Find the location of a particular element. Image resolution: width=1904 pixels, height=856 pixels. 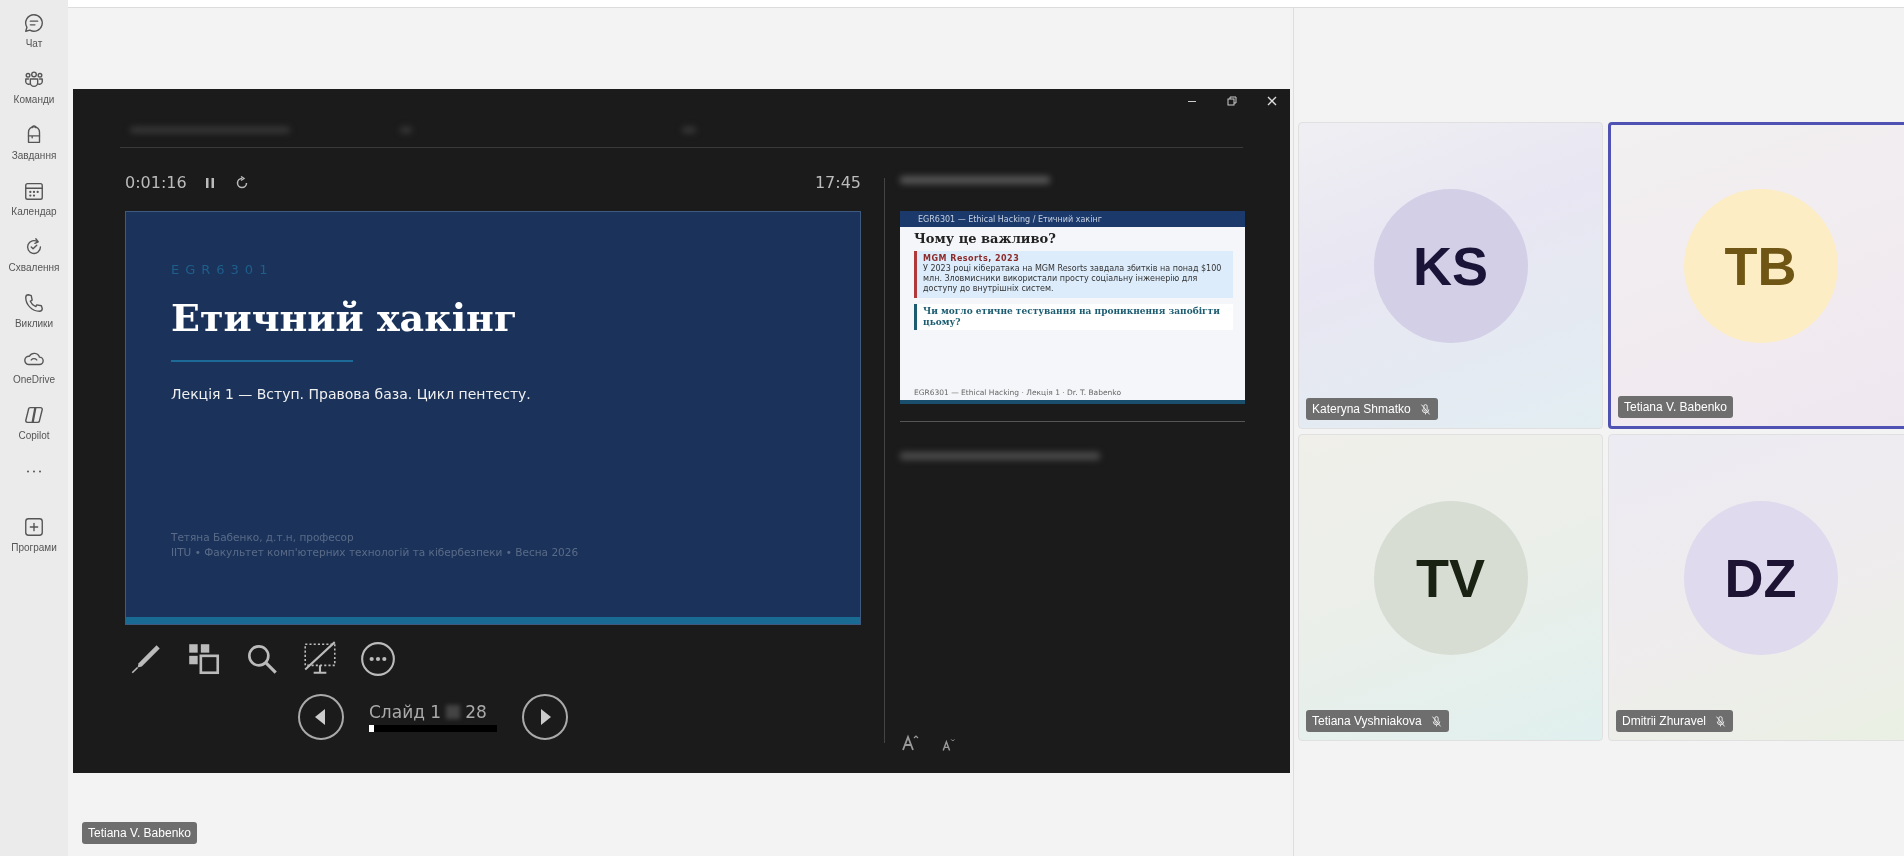

previous-slide-icon is located at coordinates (321, 717).